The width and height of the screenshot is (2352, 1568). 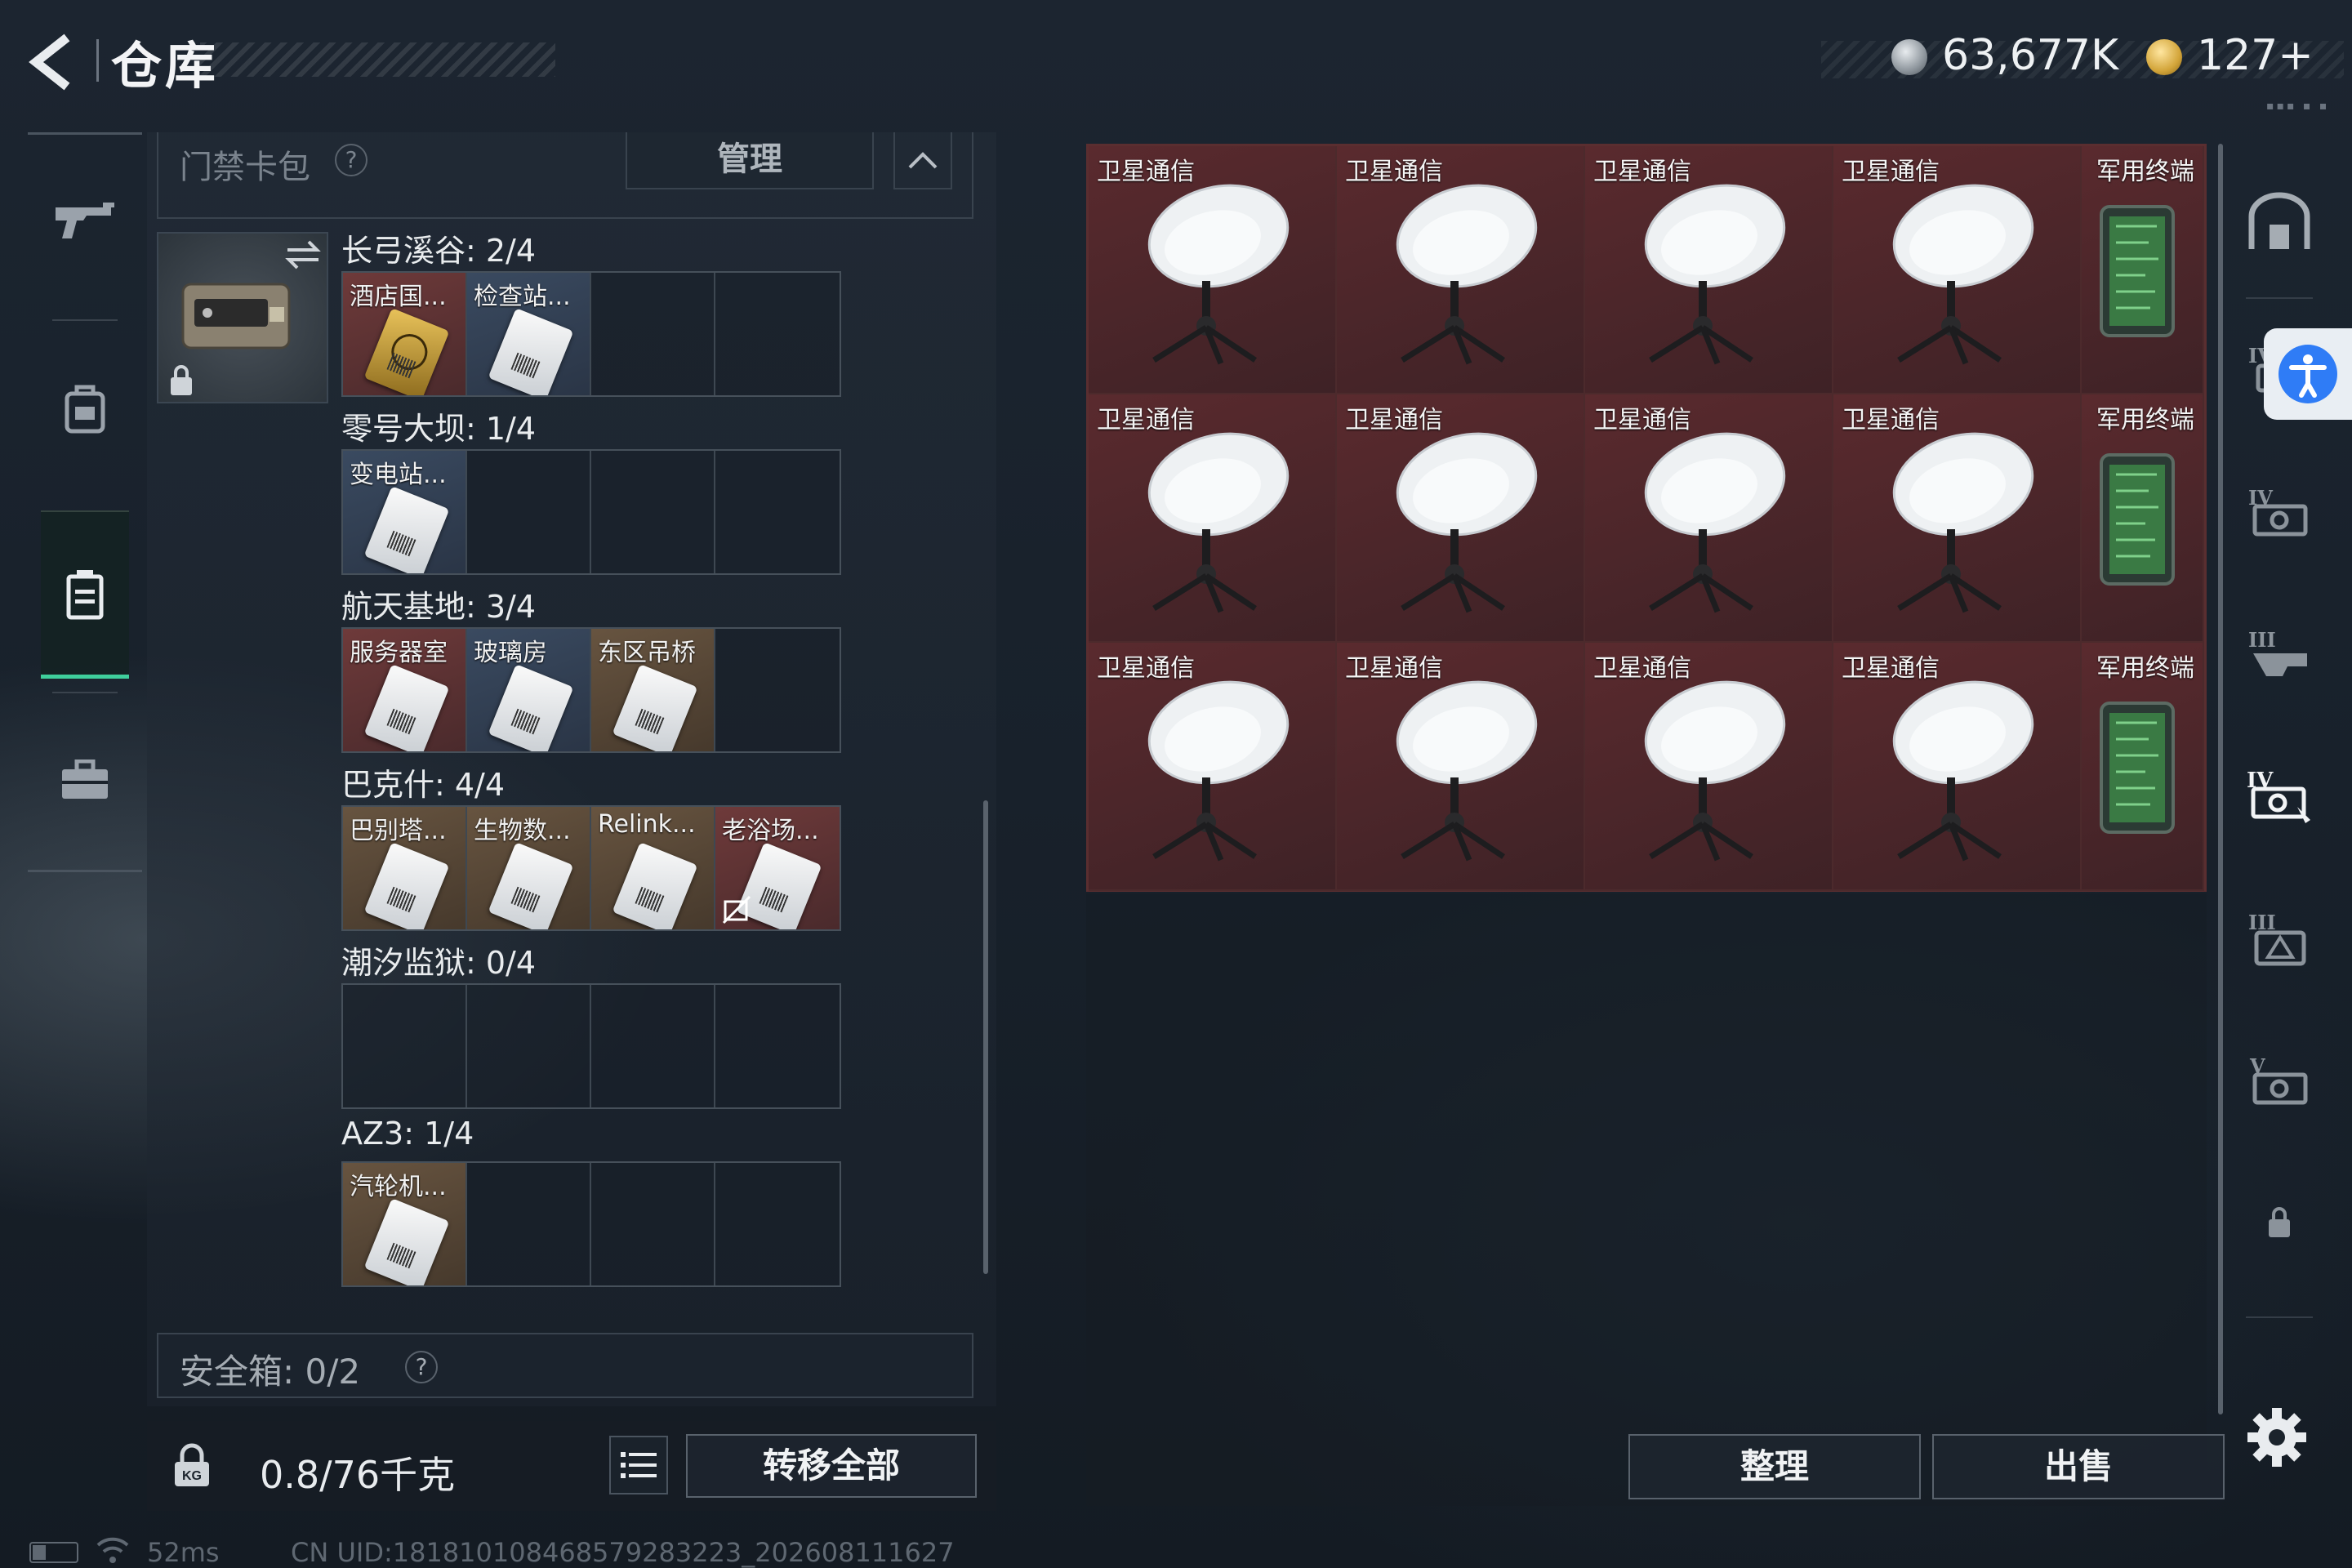 What do you see at coordinates (181, 380) in the screenshot?
I see `lock-icon` at bounding box center [181, 380].